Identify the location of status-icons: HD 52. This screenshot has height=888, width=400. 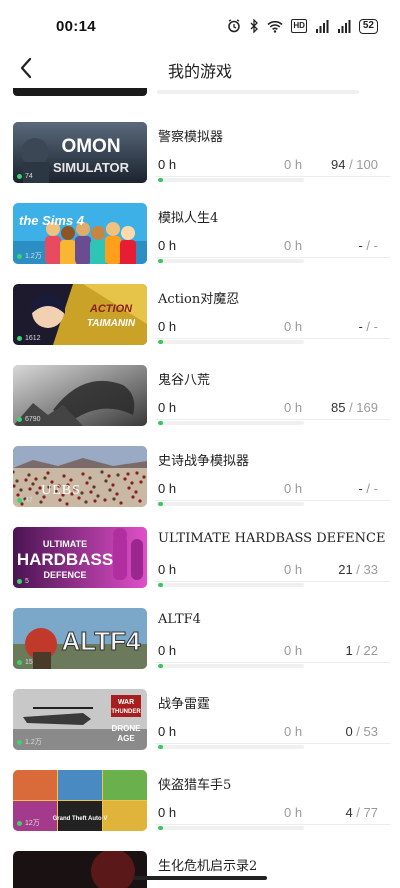
(302, 26).